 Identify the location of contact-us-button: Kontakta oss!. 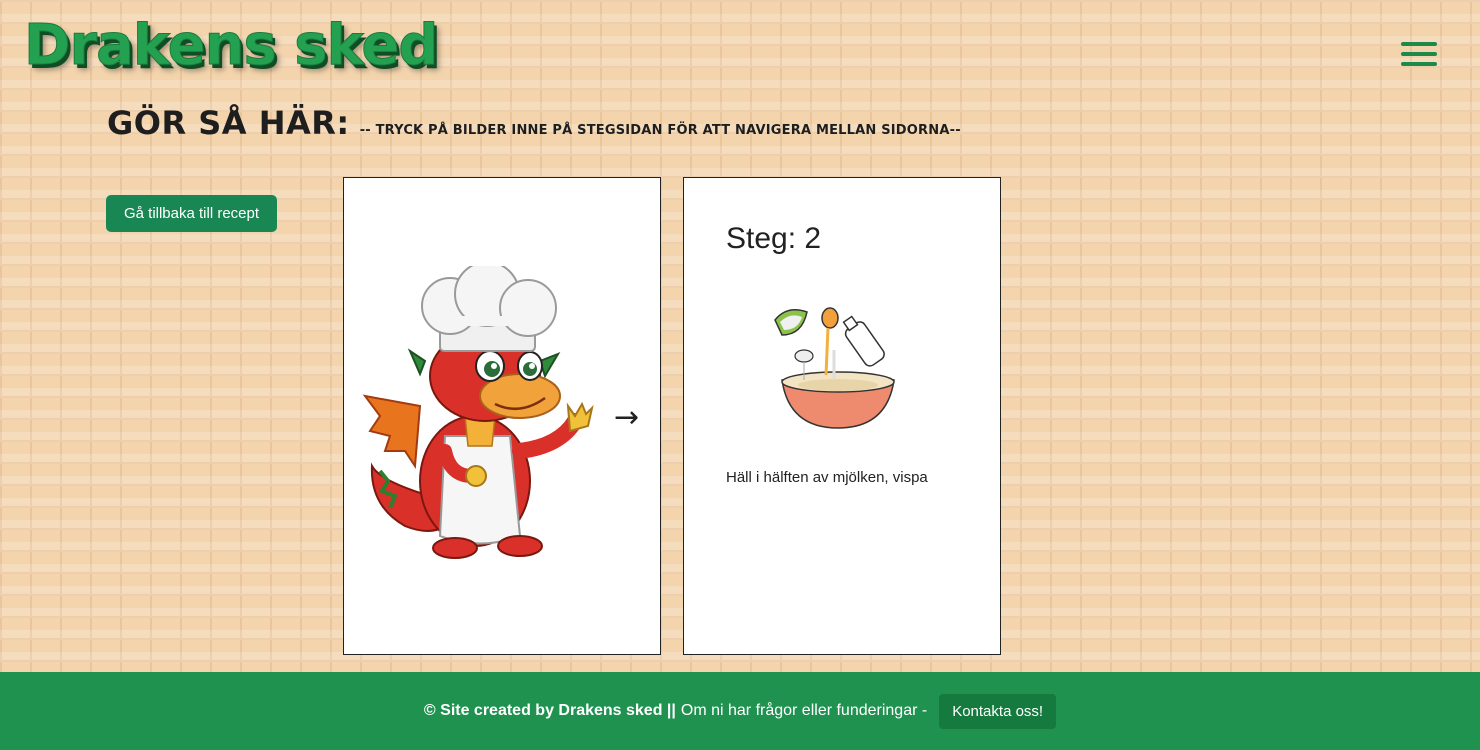
(998, 711).